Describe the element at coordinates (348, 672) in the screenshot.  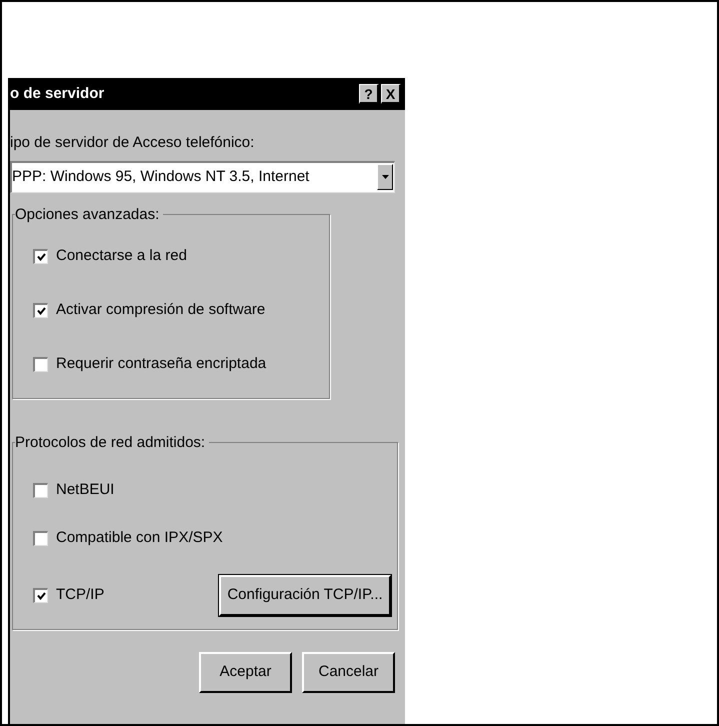
I see `cancel-button: Cancelar` at that location.